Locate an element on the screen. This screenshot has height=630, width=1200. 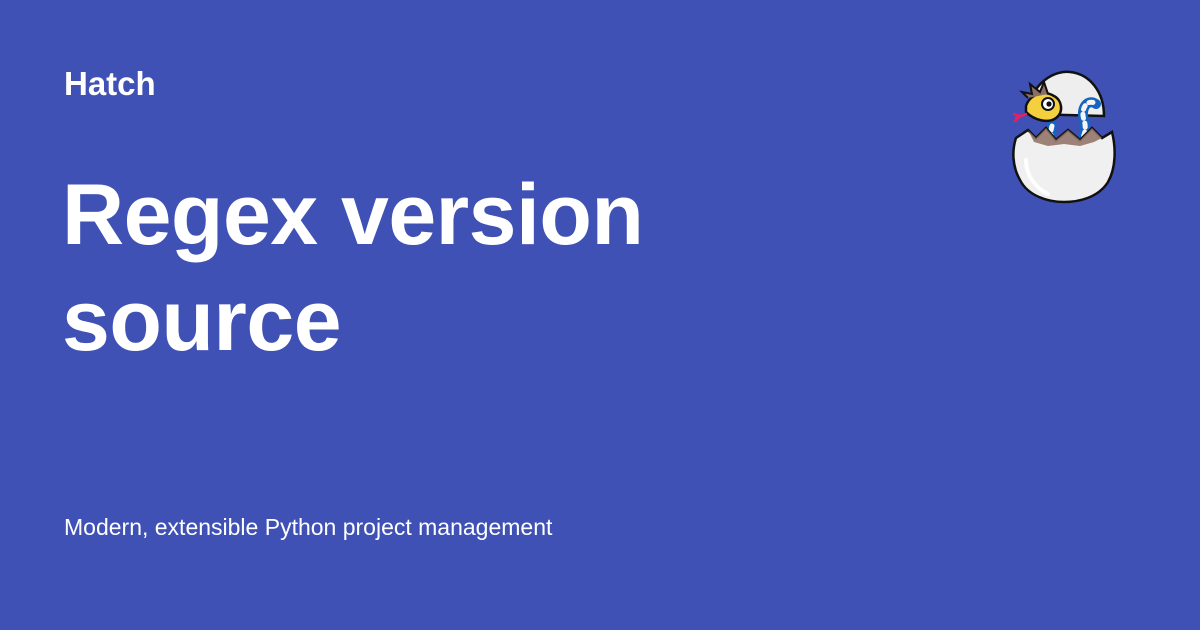
hatching-egg-logo-icon is located at coordinates (1064, 137).